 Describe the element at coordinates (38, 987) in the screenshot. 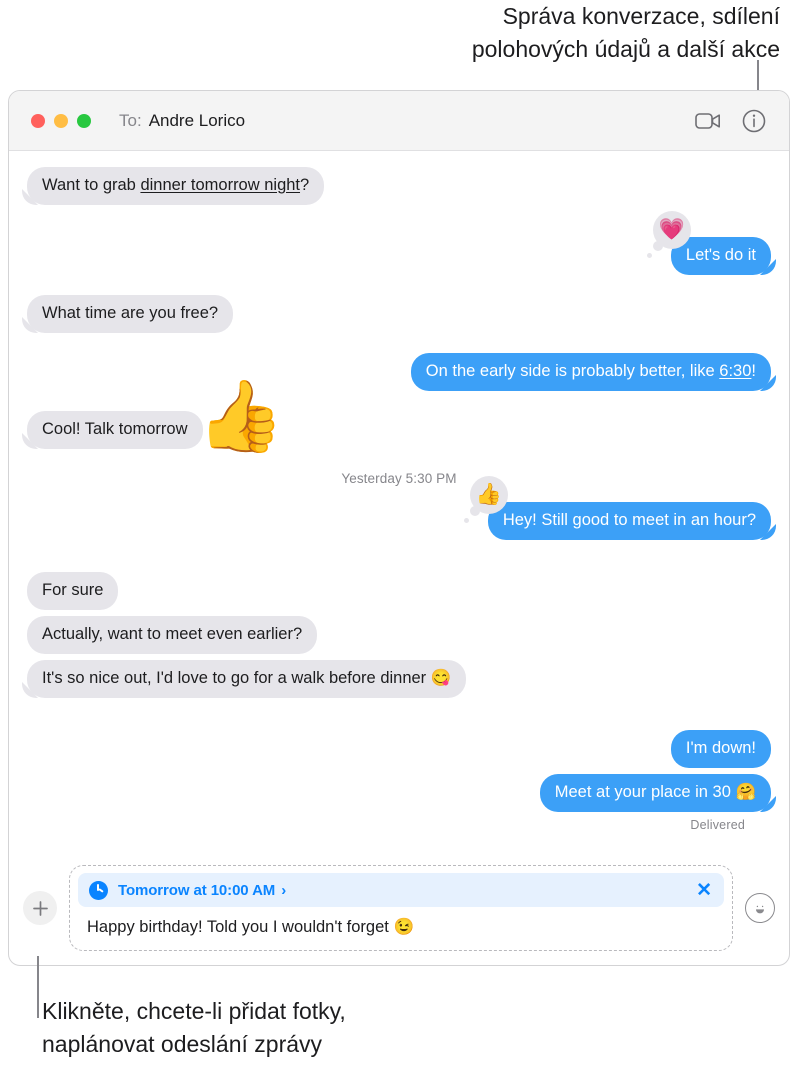

I see `bottom-callout-leader-line` at that location.